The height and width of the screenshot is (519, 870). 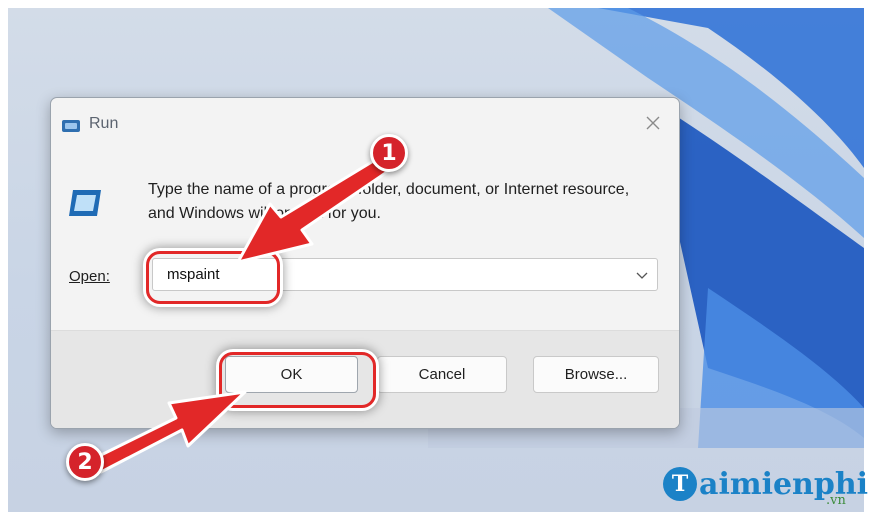 What do you see at coordinates (836, 500) in the screenshot?
I see `logo-suffix: .vn` at bounding box center [836, 500].